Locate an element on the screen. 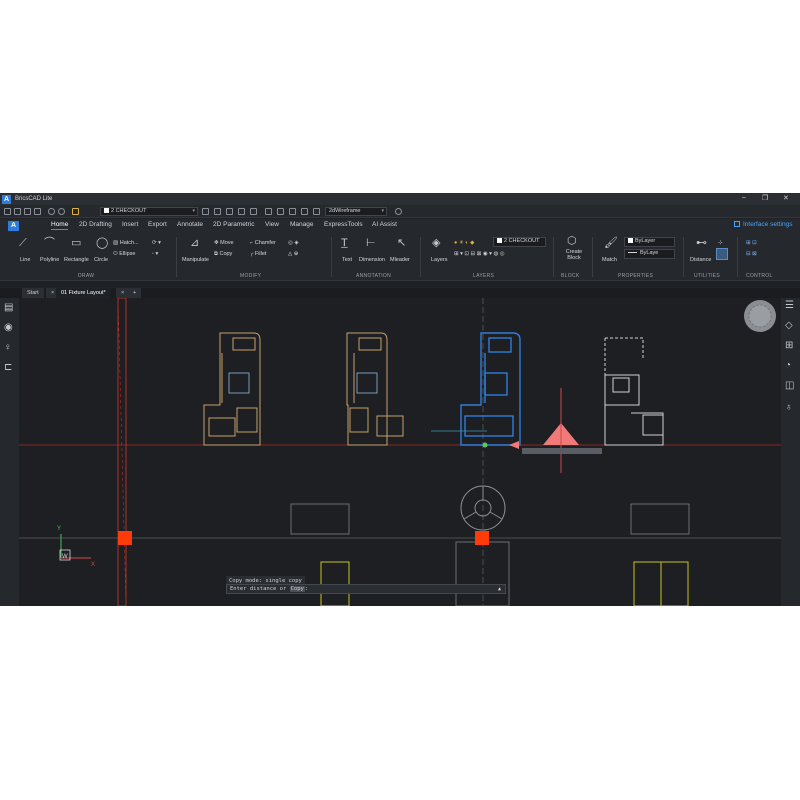 The image size is (800, 800). layers-panel-icon: ◇ is located at coordinates (789, 325).